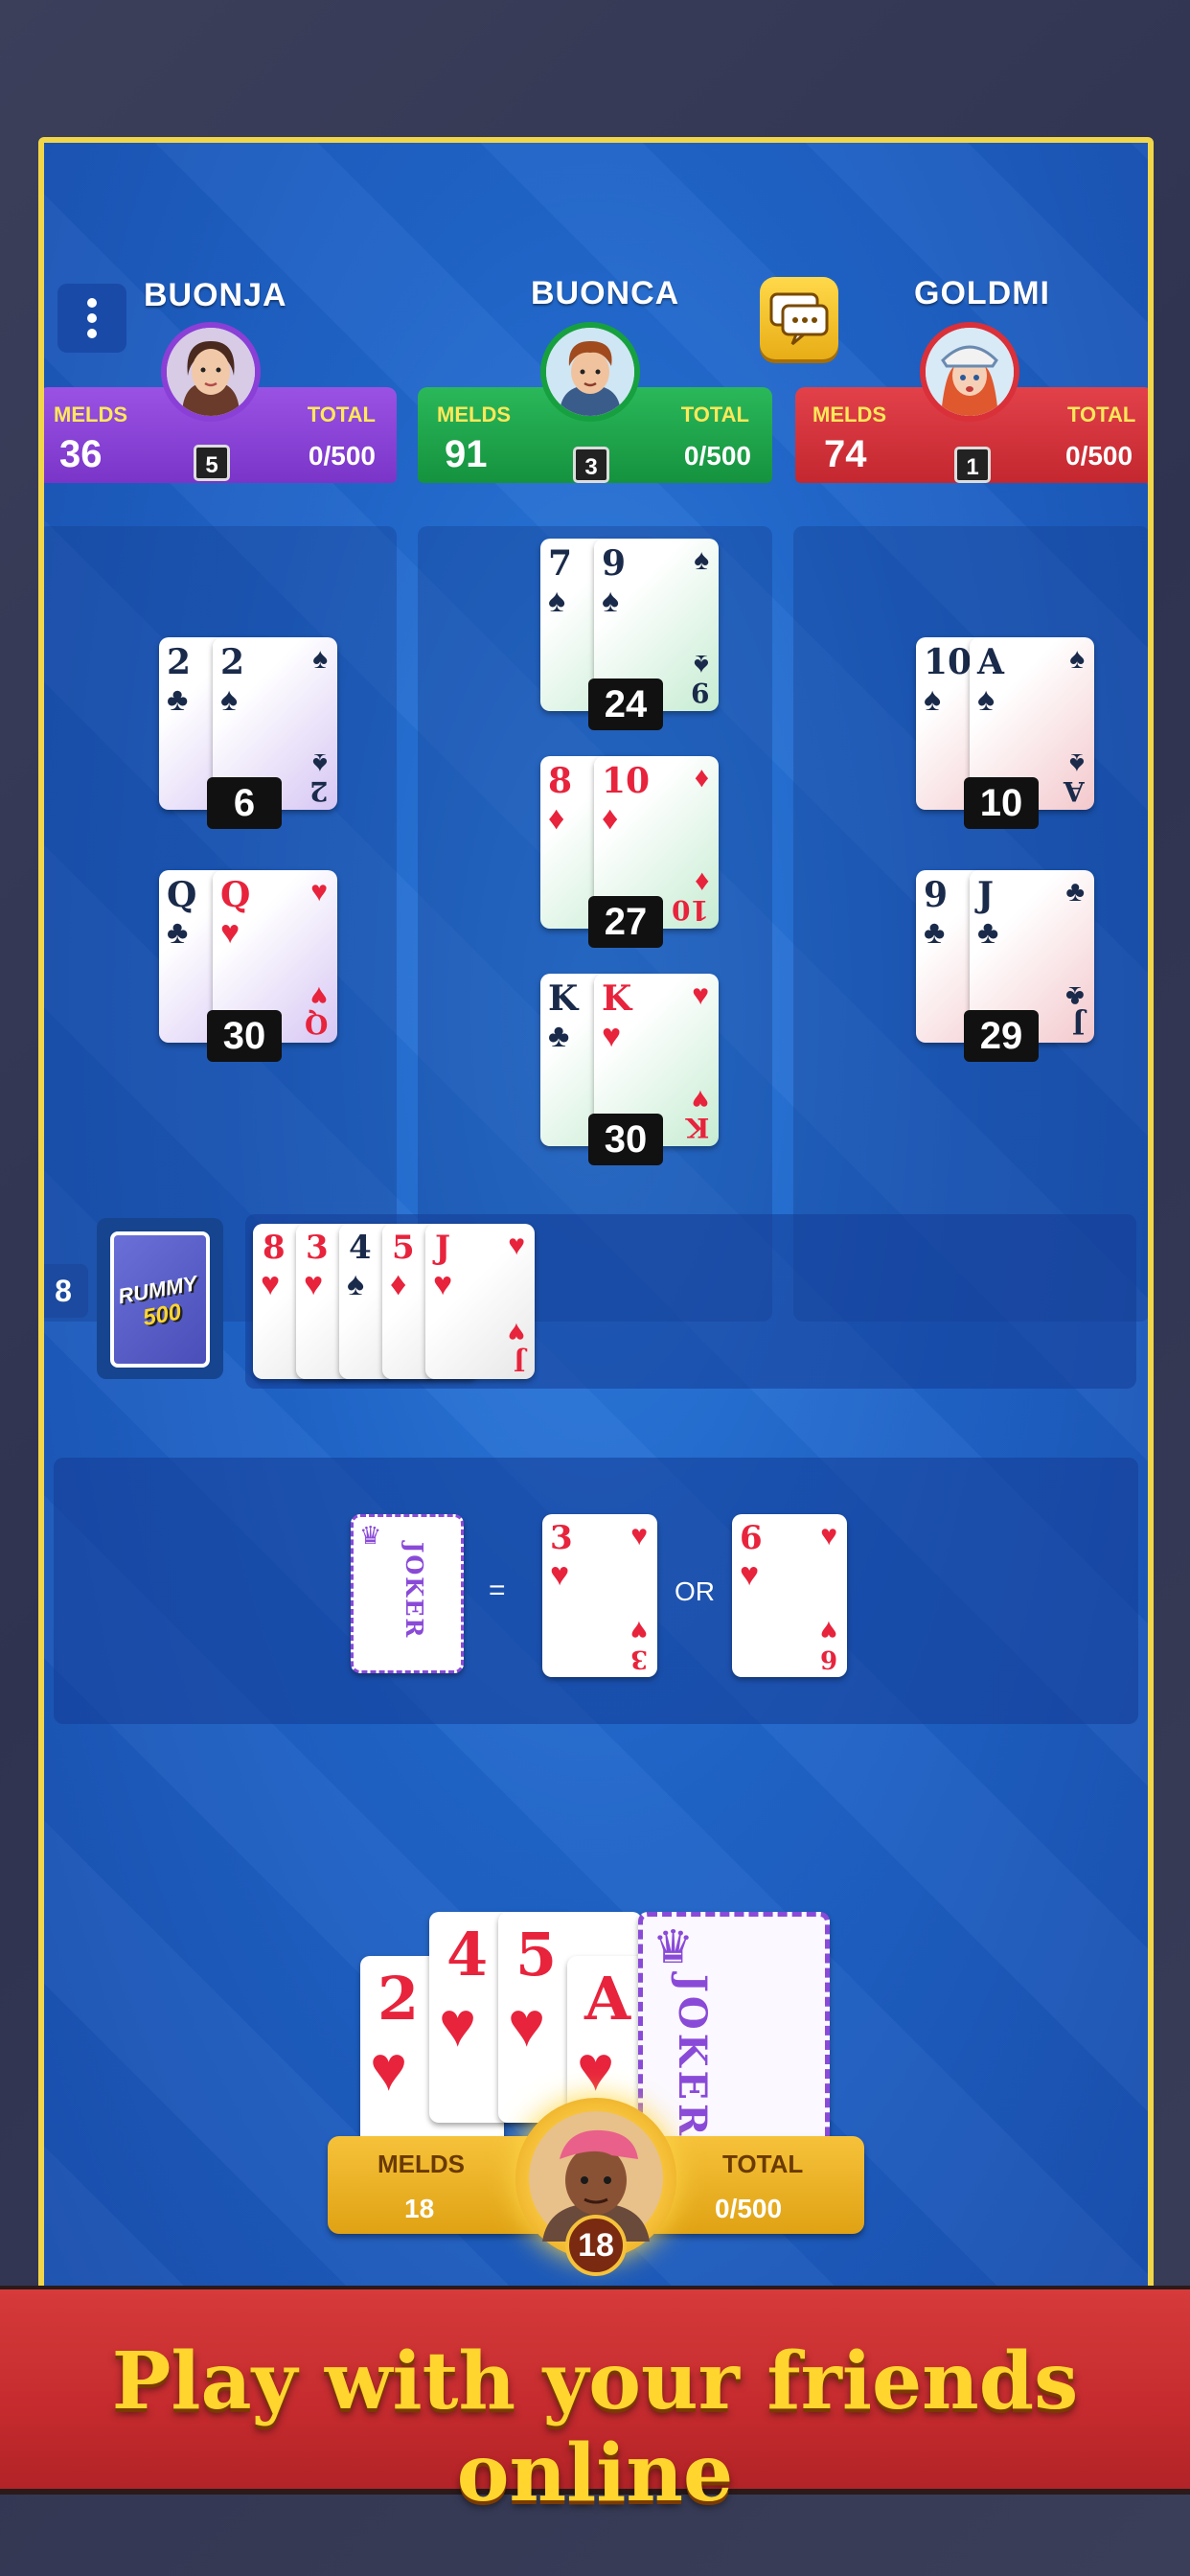 Image resolution: width=1190 pixels, height=2576 pixels. What do you see at coordinates (467, 454) in the screenshot?
I see `melds-value-center: 91` at bounding box center [467, 454].